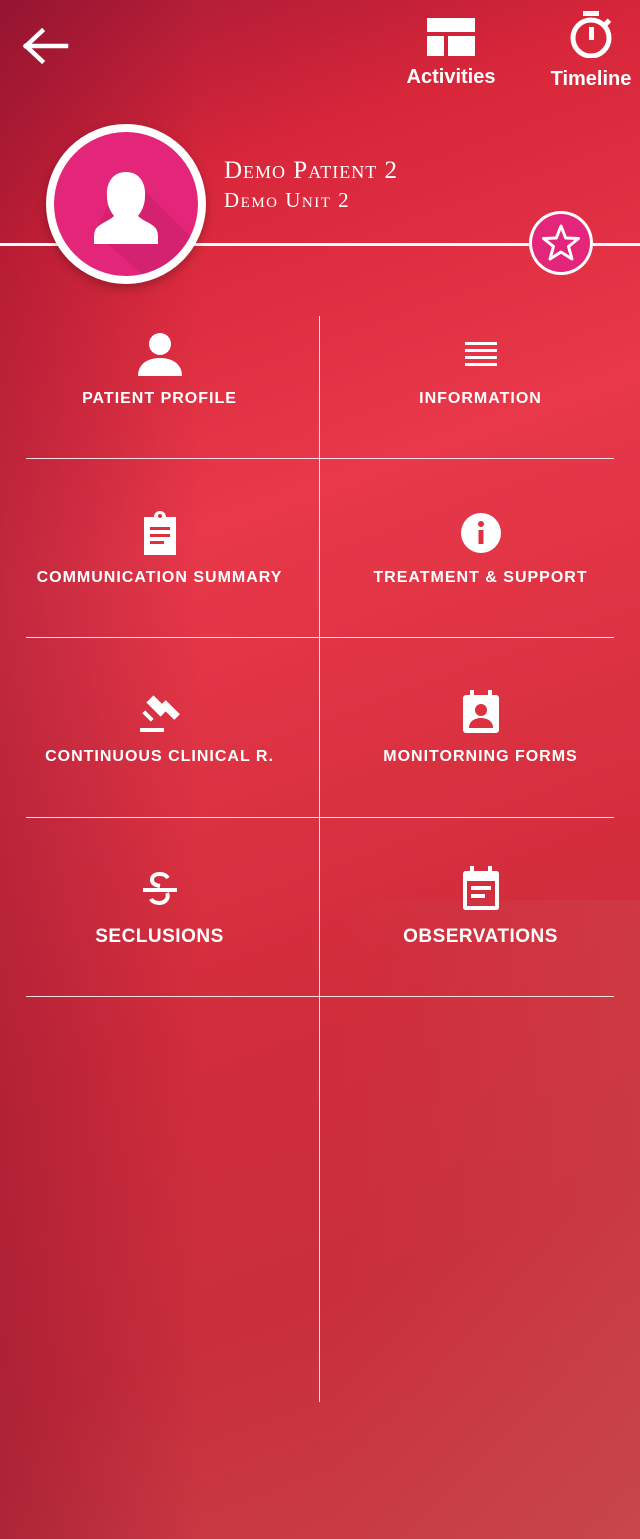 Image resolution: width=640 pixels, height=1539 pixels. What do you see at coordinates (159, 577) in the screenshot?
I see `tile-label: COMMUNICATION SUMMARY` at bounding box center [159, 577].